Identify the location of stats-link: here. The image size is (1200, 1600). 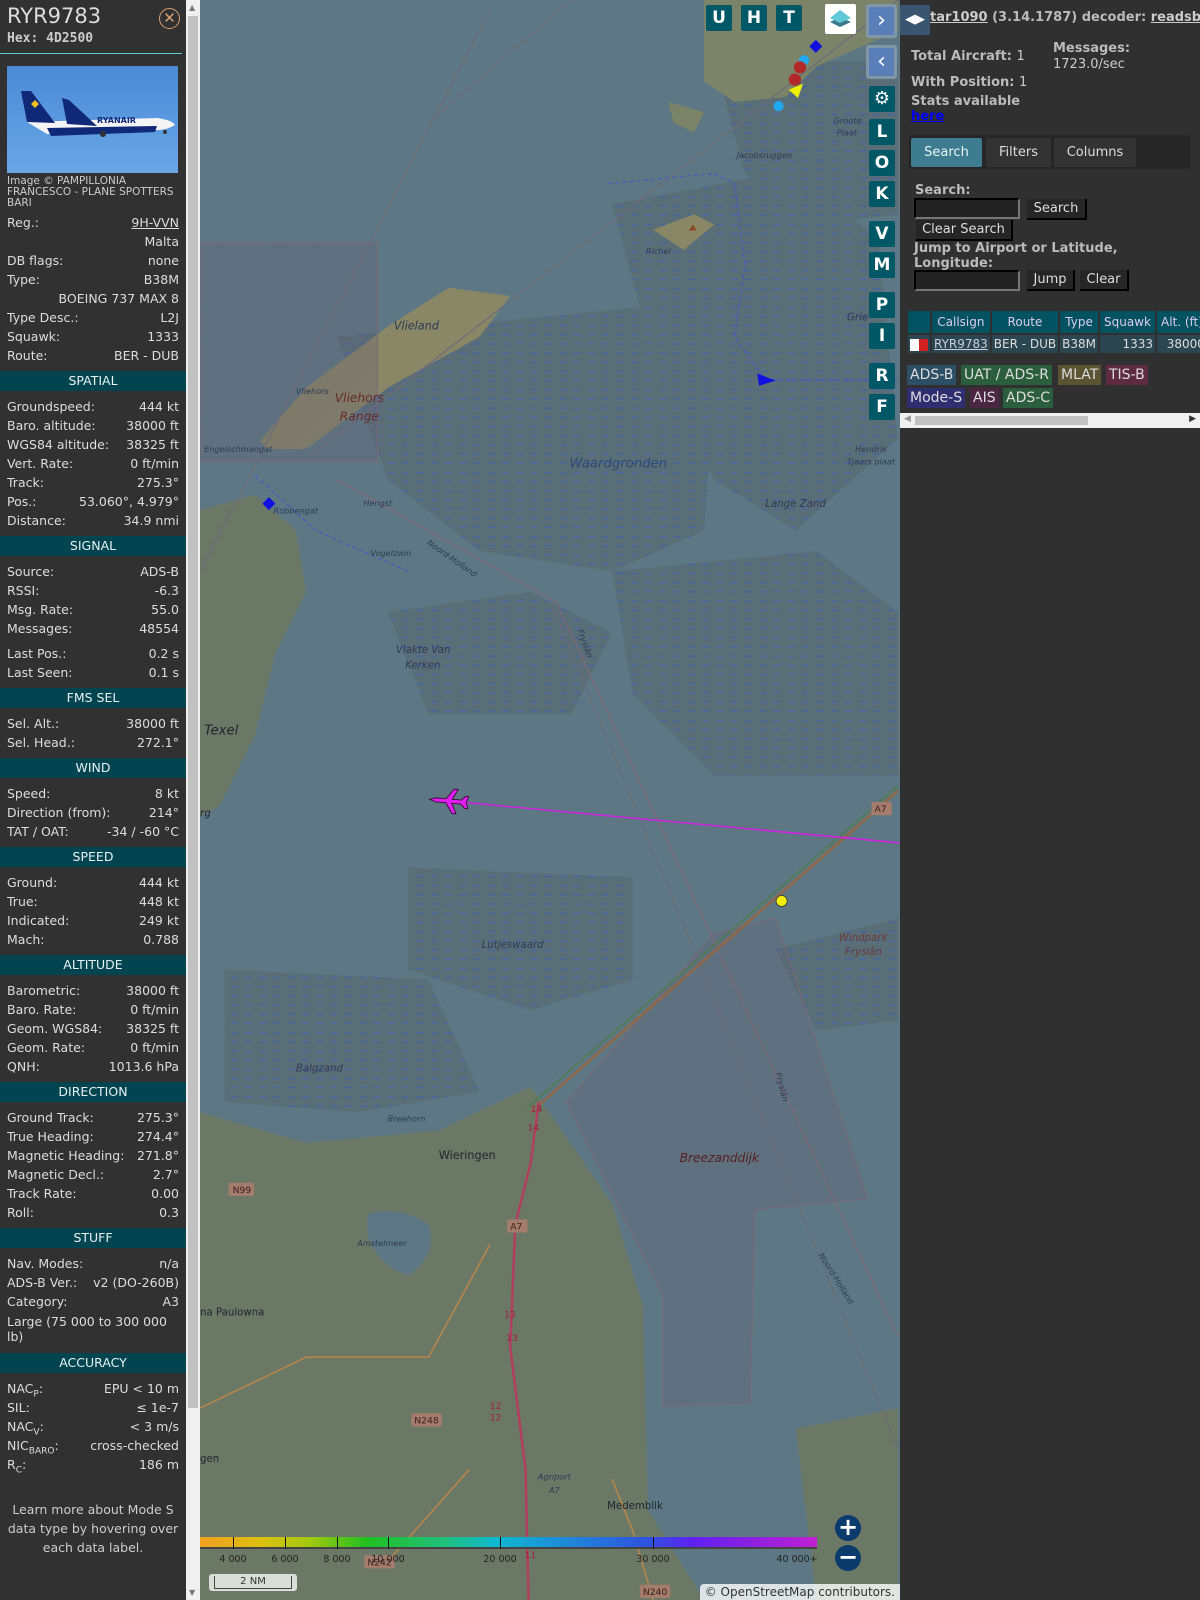
(927, 116).